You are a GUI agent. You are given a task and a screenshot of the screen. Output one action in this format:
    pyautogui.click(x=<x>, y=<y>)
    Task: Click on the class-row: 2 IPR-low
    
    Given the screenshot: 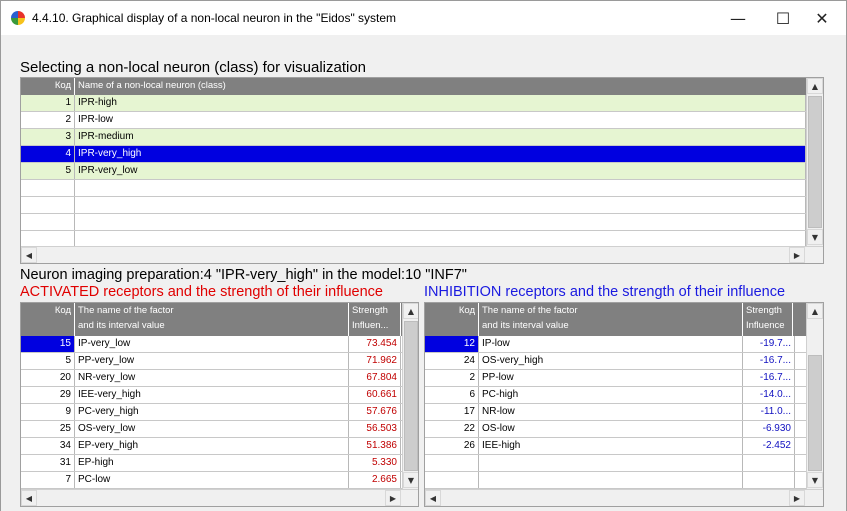 What is the action you would take?
    pyautogui.click(x=422, y=120)
    